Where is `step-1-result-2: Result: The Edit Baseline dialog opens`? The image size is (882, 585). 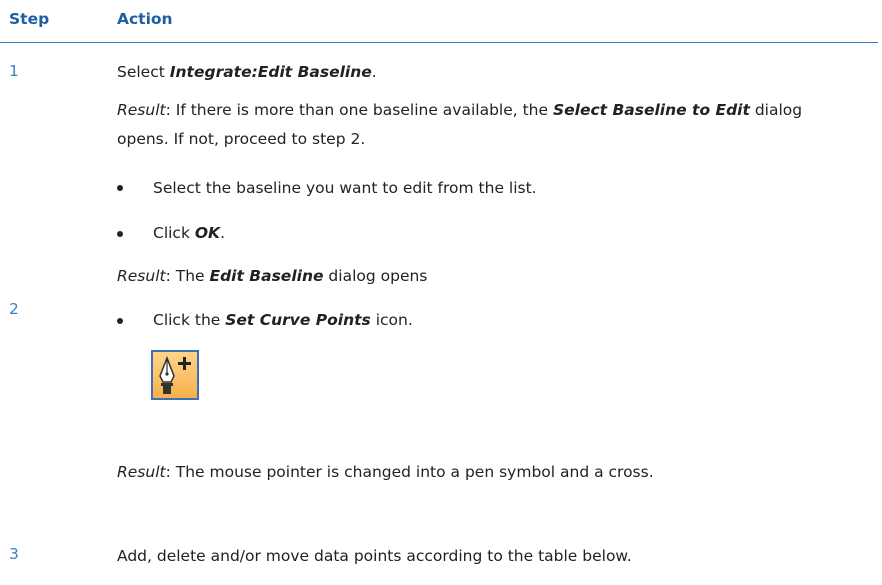
step-1-result-2: Result: The Edit Baseline dialog opens is located at coordinates (272, 276).